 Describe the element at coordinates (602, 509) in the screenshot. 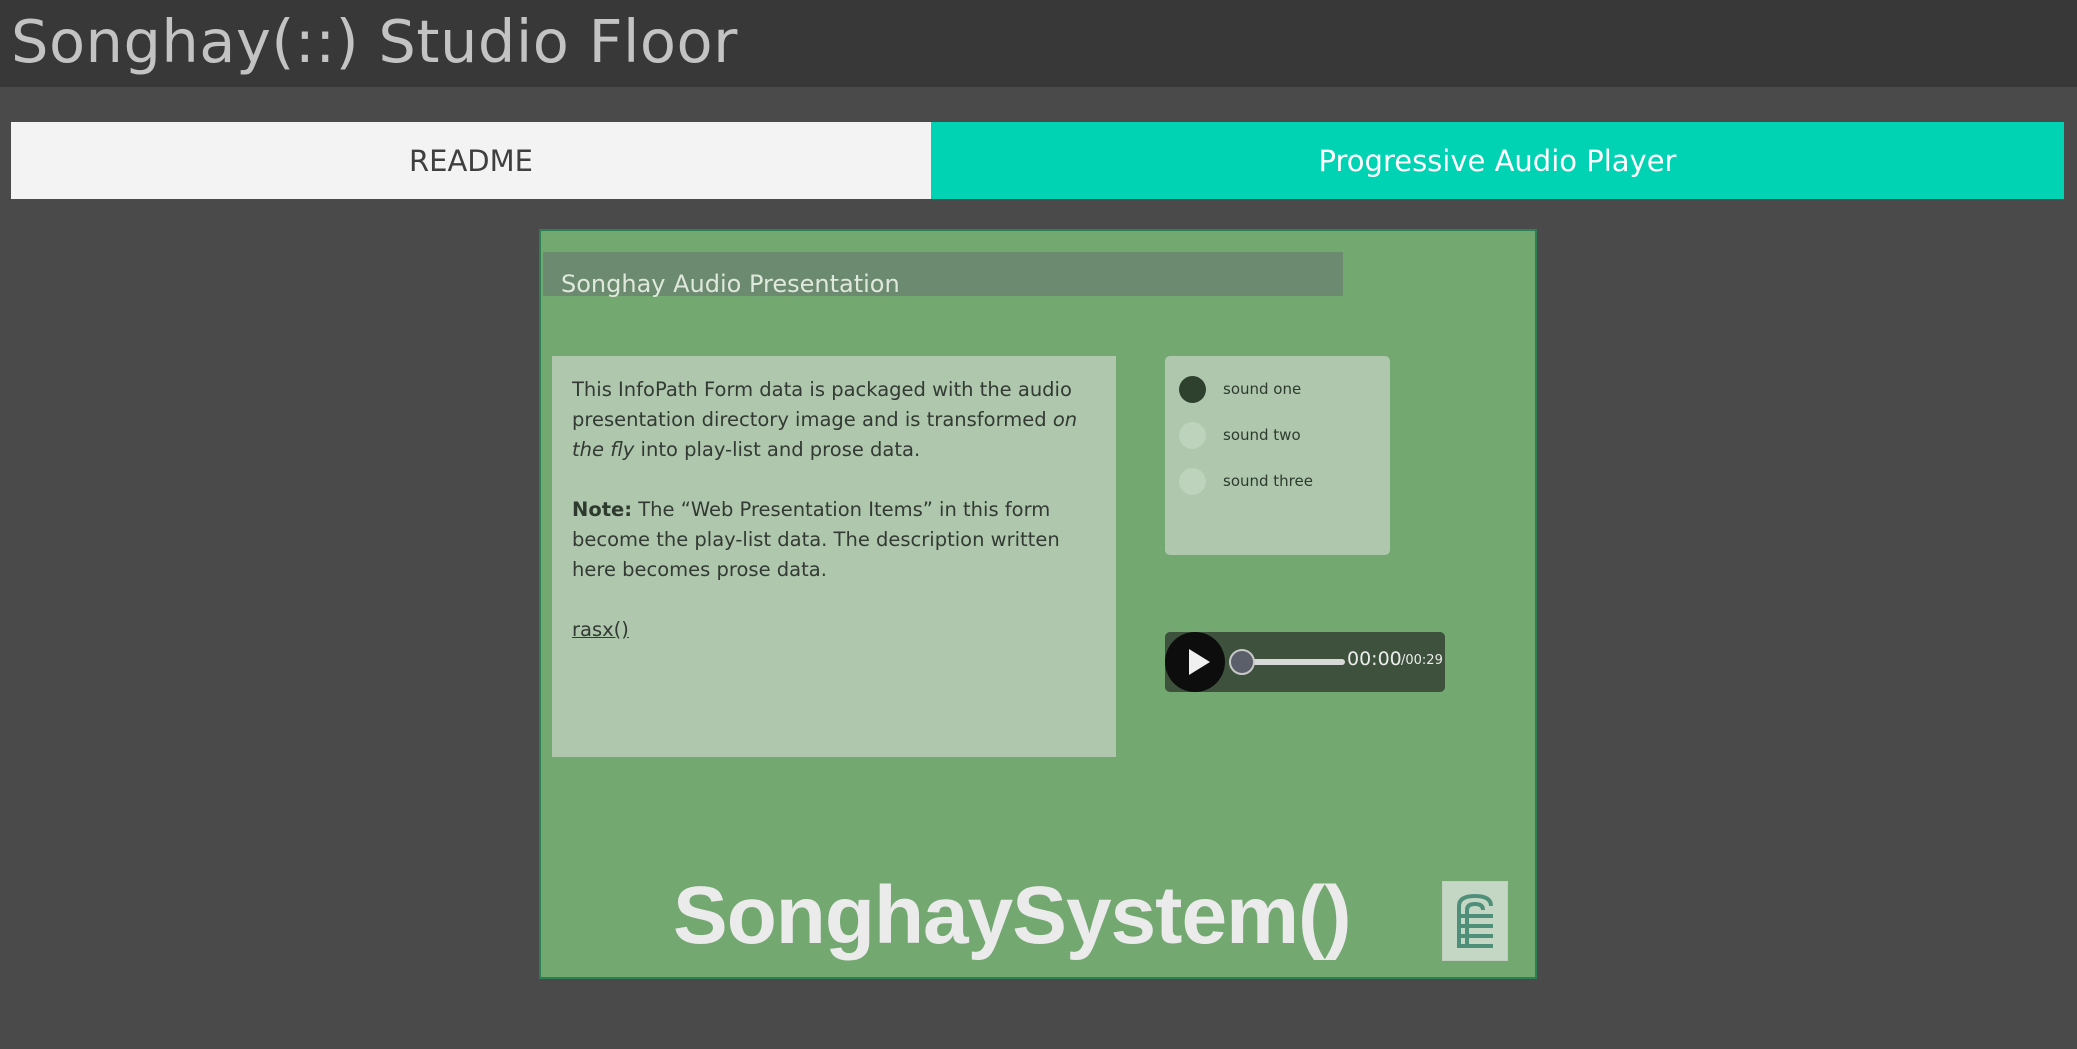

I see `note-label: Note:` at that location.